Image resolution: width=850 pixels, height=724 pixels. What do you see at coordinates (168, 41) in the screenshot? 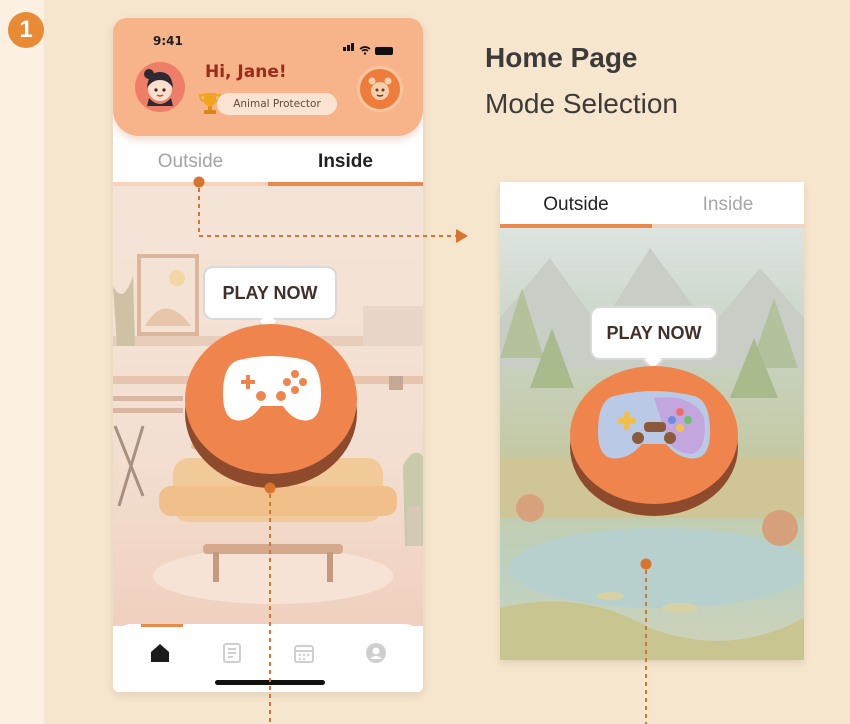
I see `status-time: 9:41` at bounding box center [168, 41].